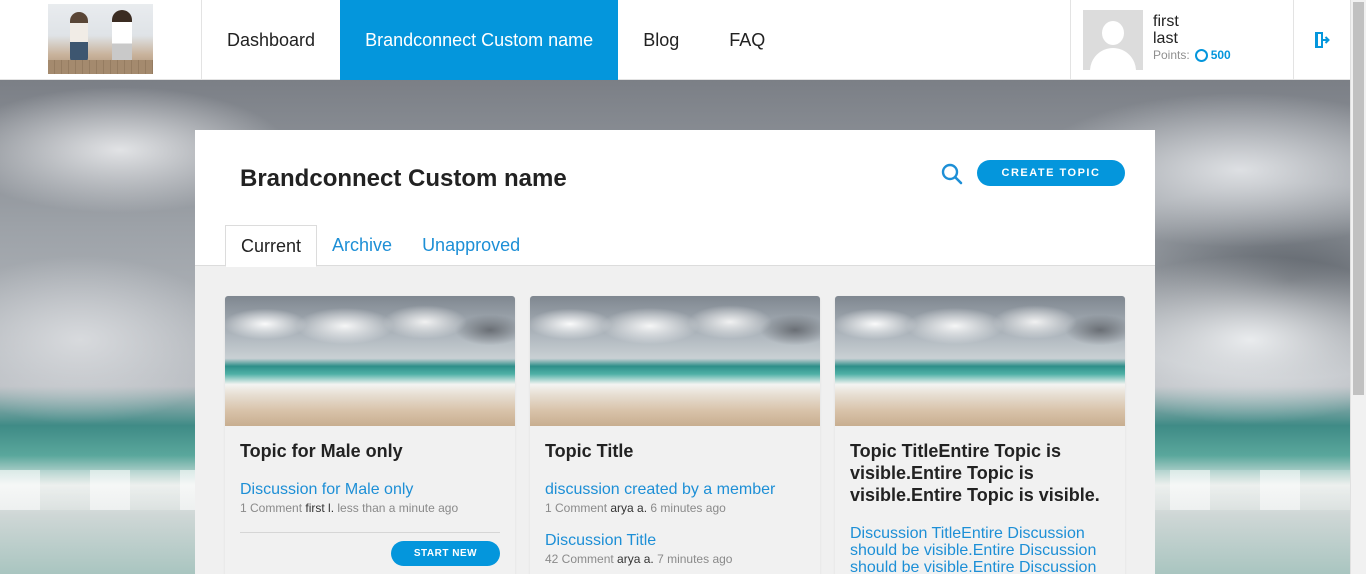 The height and width of the screenshot is (574, 1366). I want to click on logo-area, so click(101, 40).